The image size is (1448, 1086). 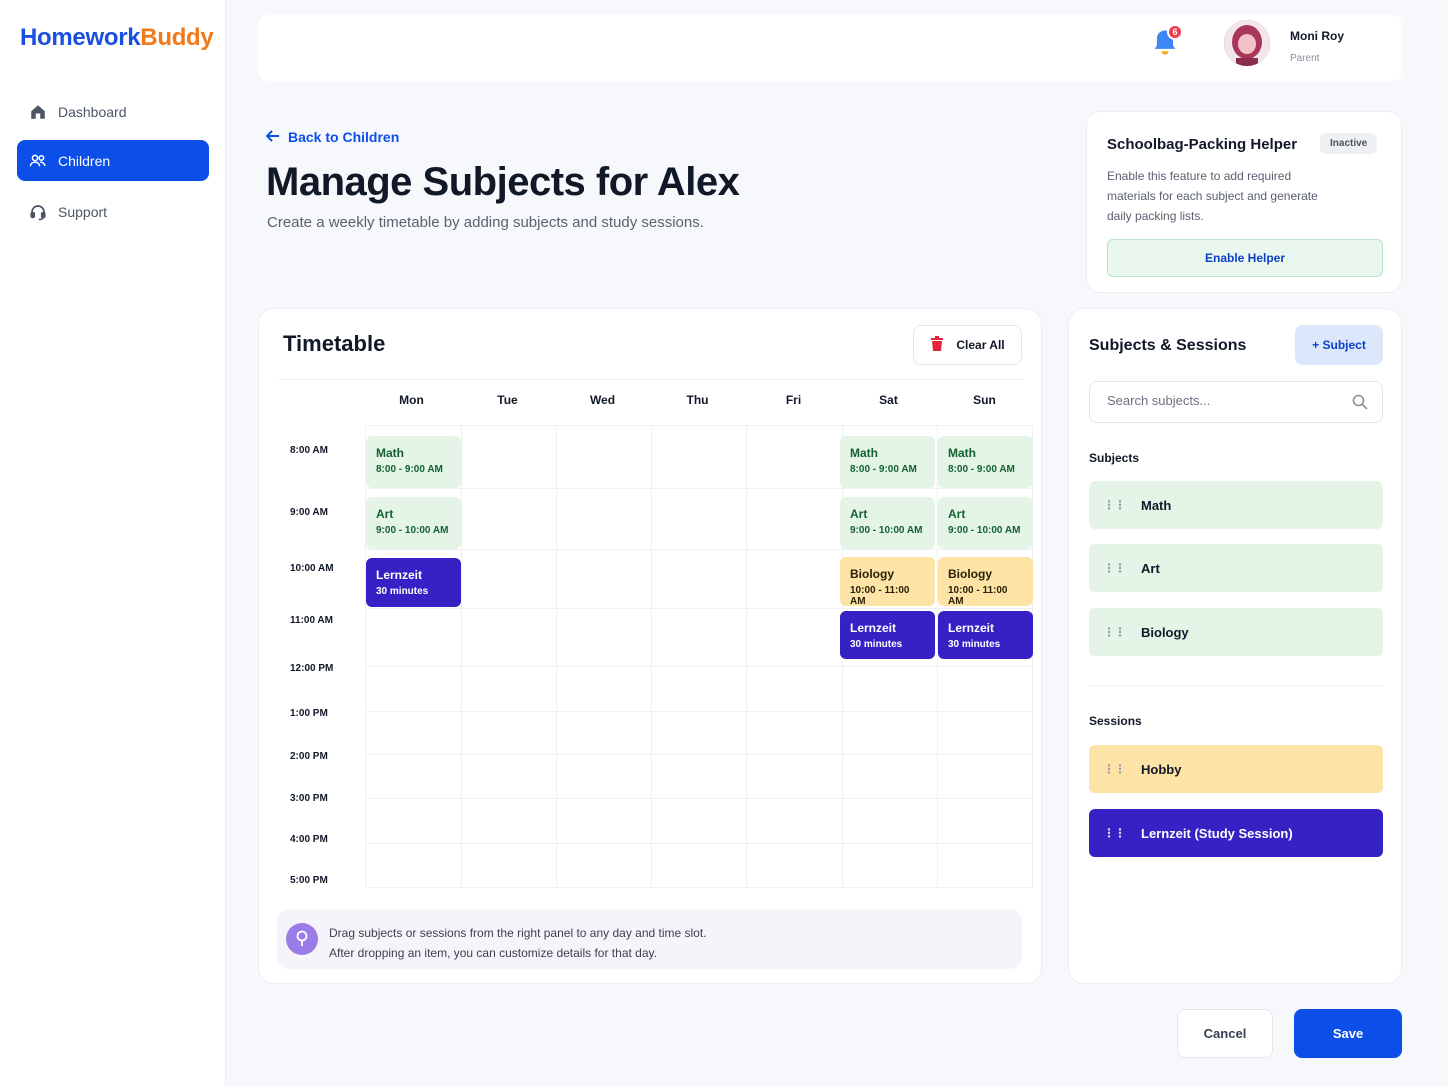 I want to click on day-header-tue: Tue, so click(x=507, y=400).